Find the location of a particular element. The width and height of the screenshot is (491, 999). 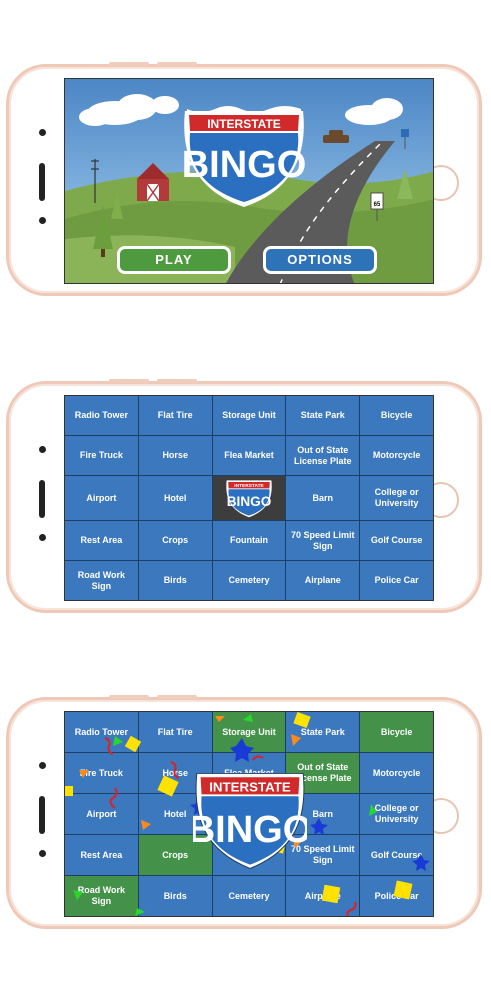

free-space-tile: INTERSTATE BINGO is located at coordinates (249, 498).